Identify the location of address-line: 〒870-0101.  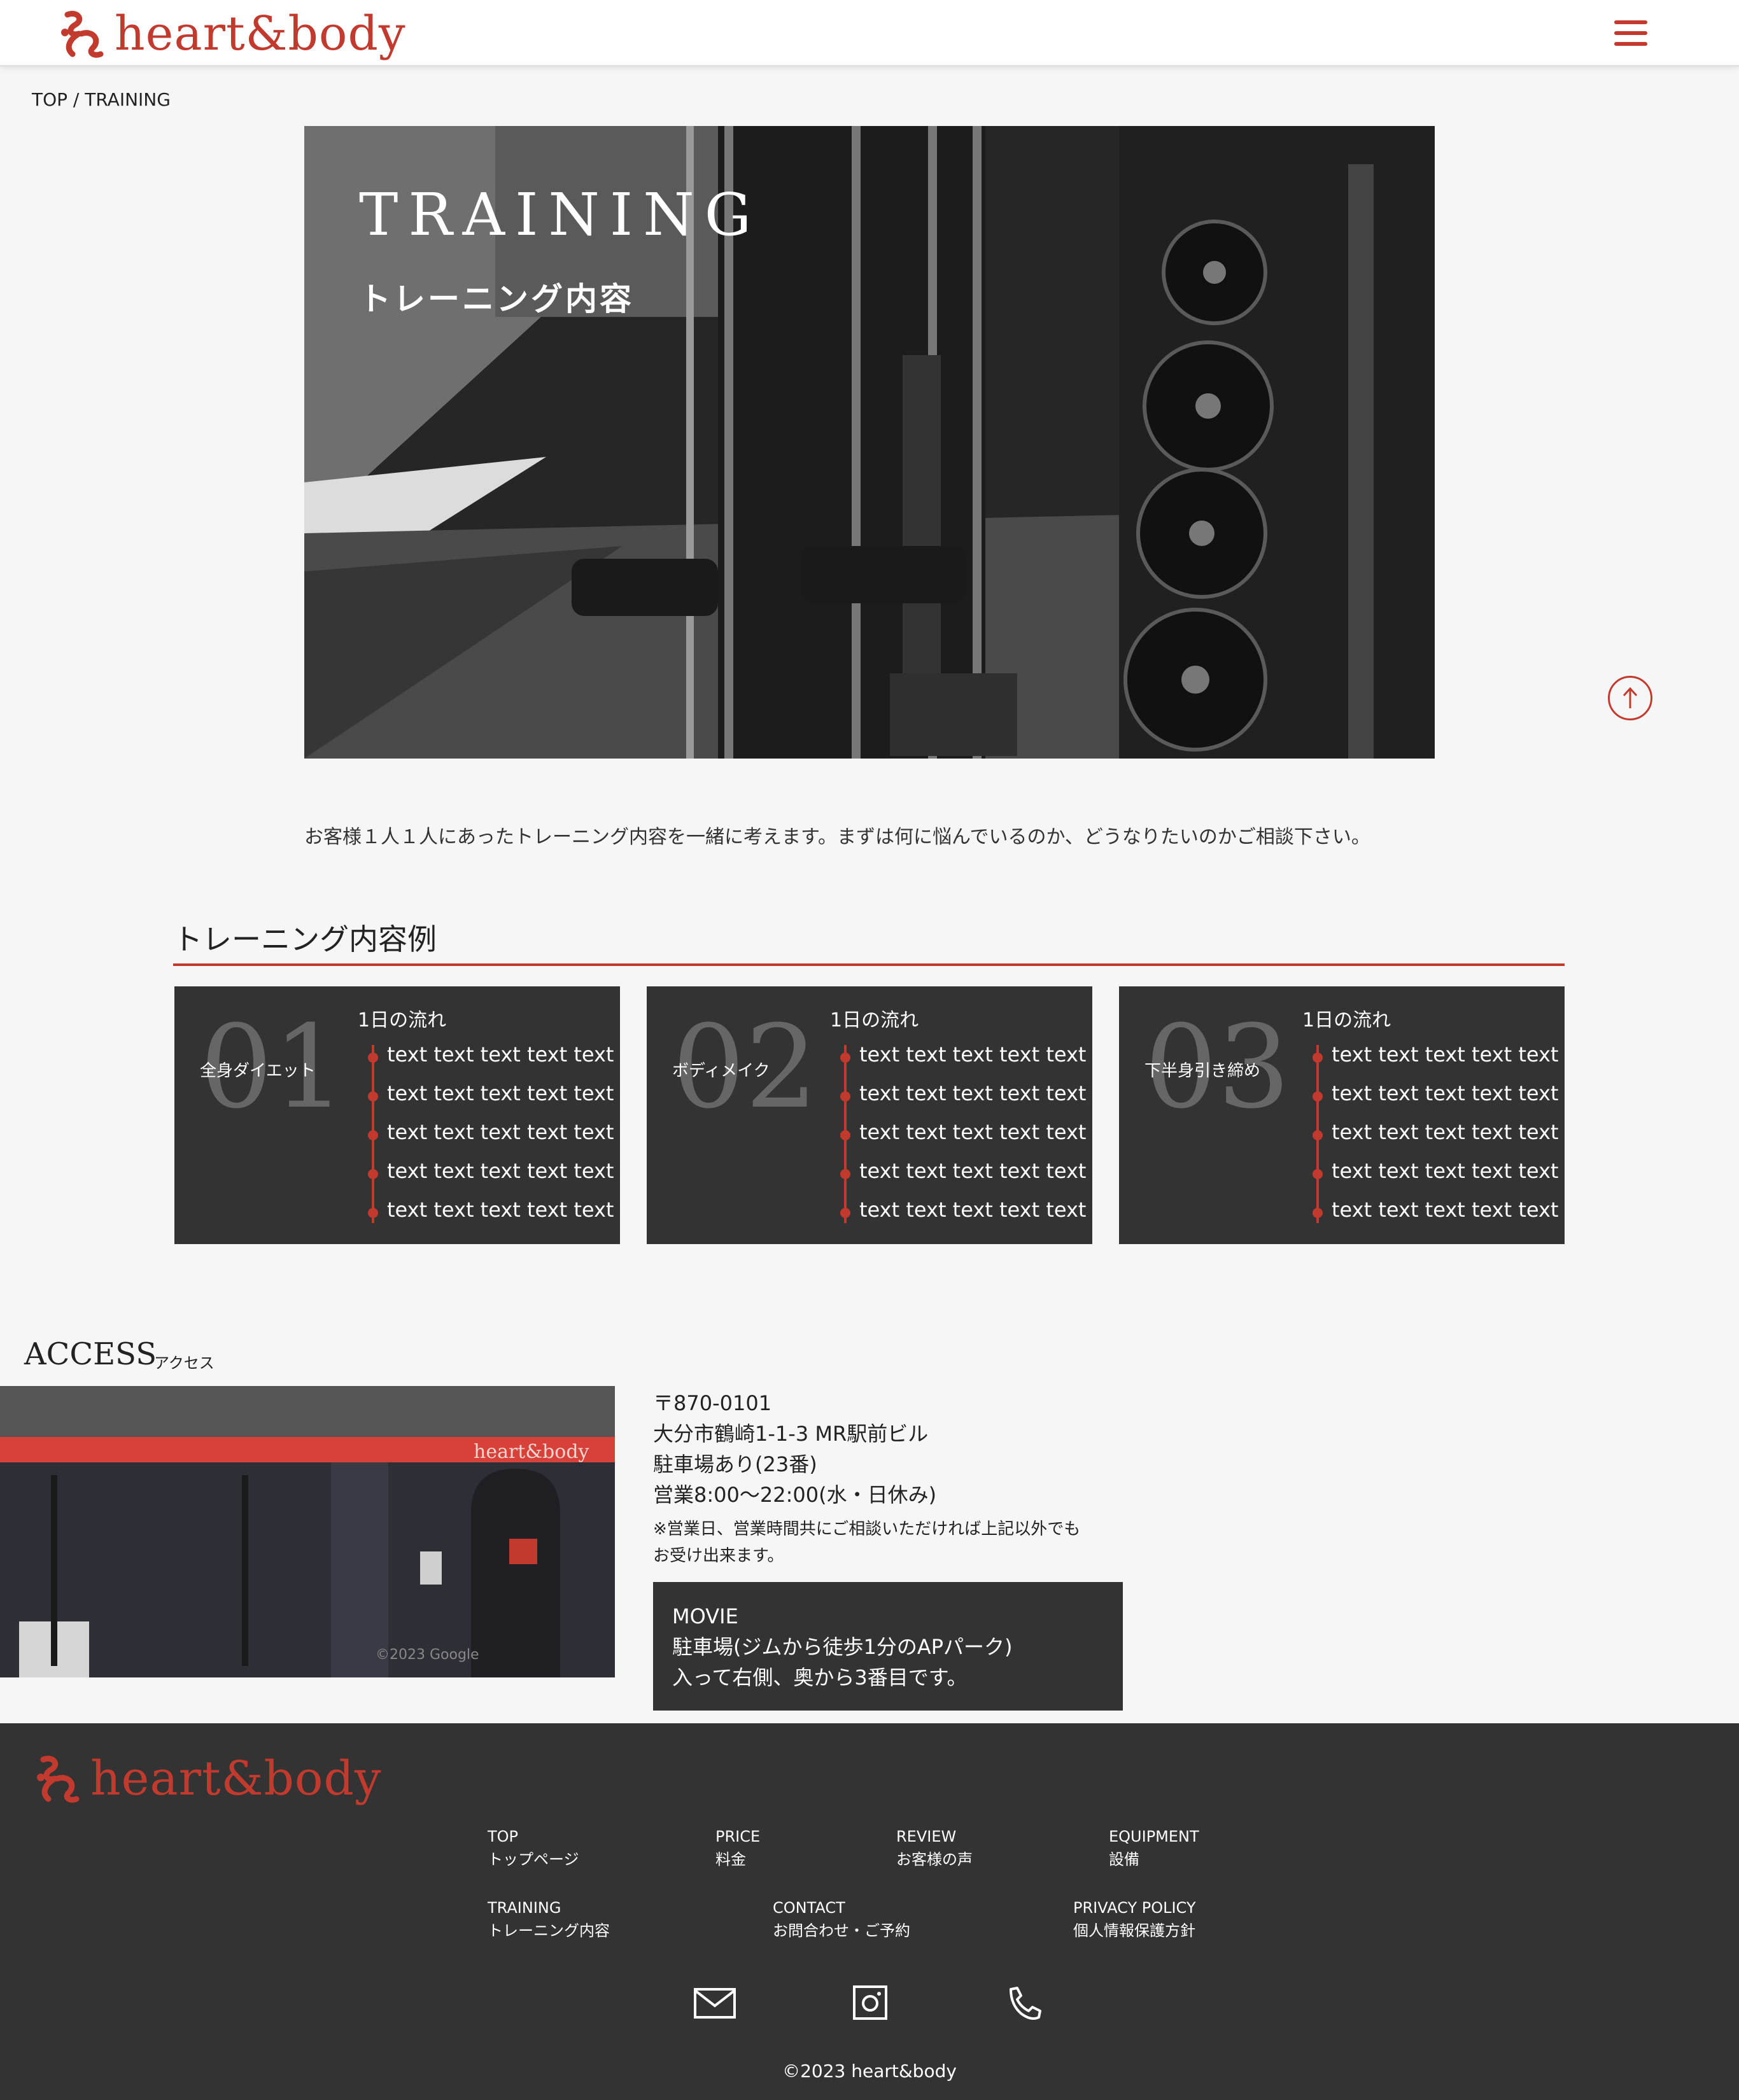
(712, 1403).